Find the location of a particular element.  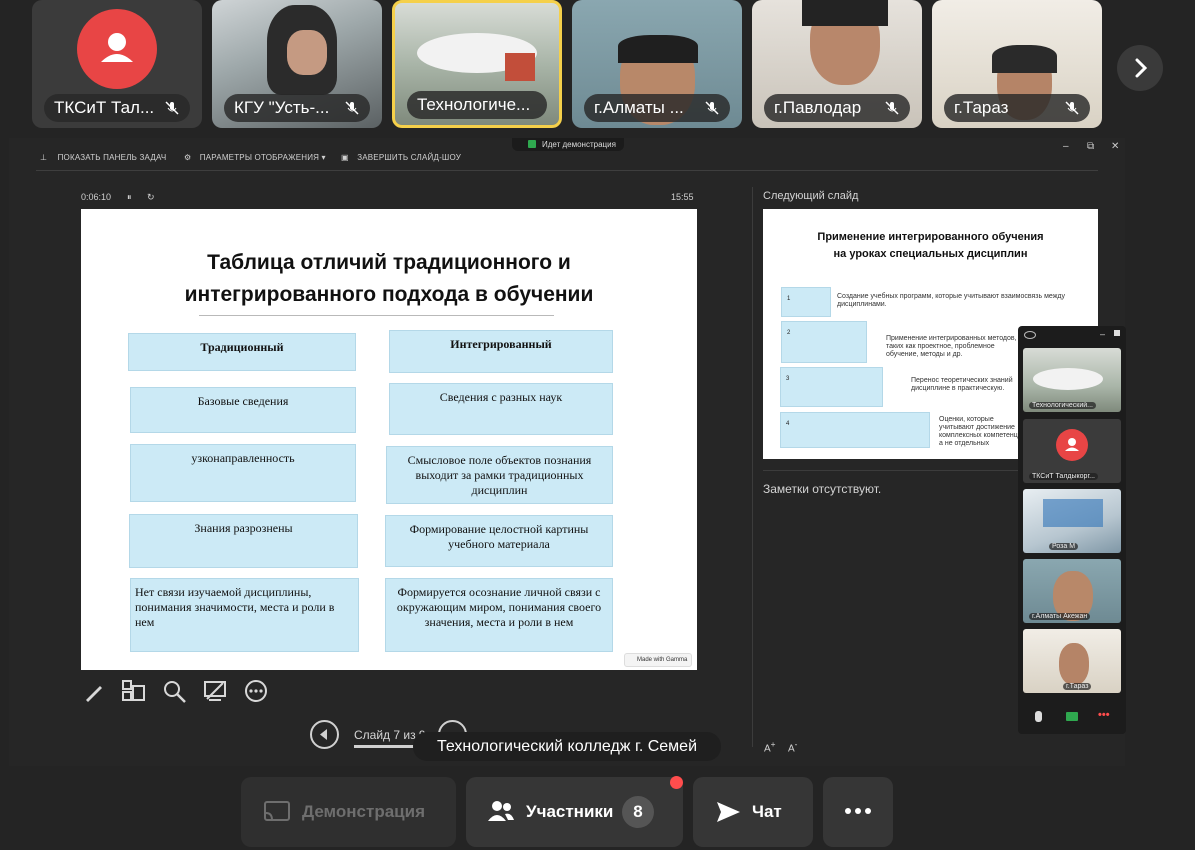

mini-participant-tile: г.Алматы Акежан is located at coordinates (1072, 591).